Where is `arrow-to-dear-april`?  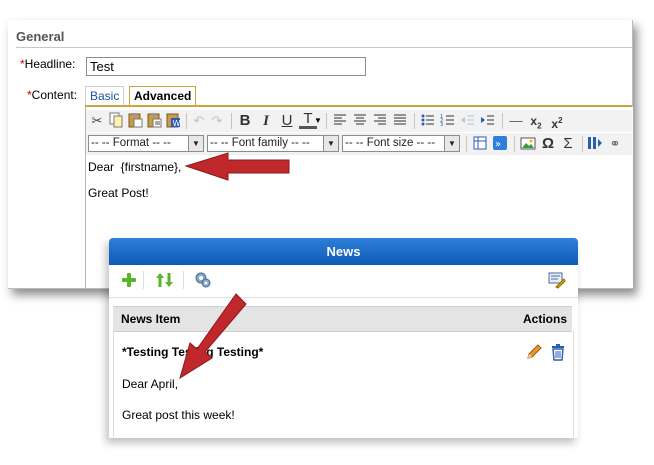
arrow-to-dear-april is located at coordinates (213, 336).